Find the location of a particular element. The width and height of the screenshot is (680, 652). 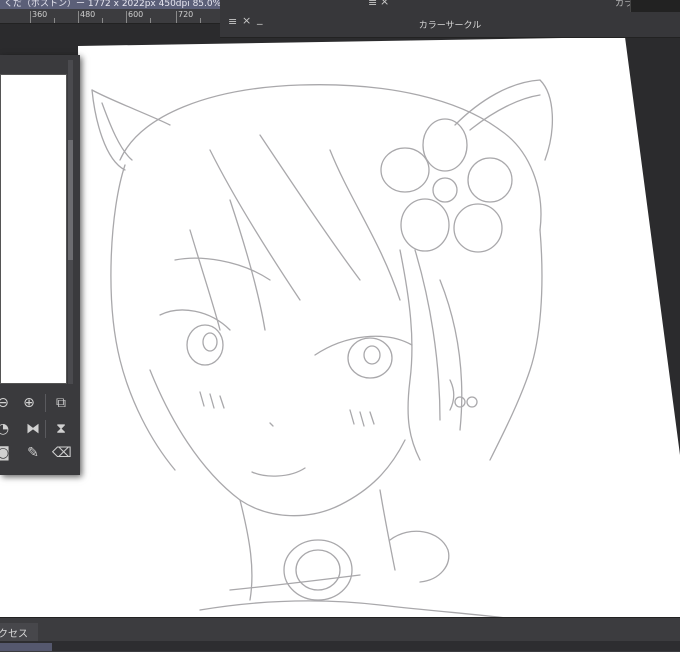

quick-access-label: クセス is located at coordinates (14, 634).